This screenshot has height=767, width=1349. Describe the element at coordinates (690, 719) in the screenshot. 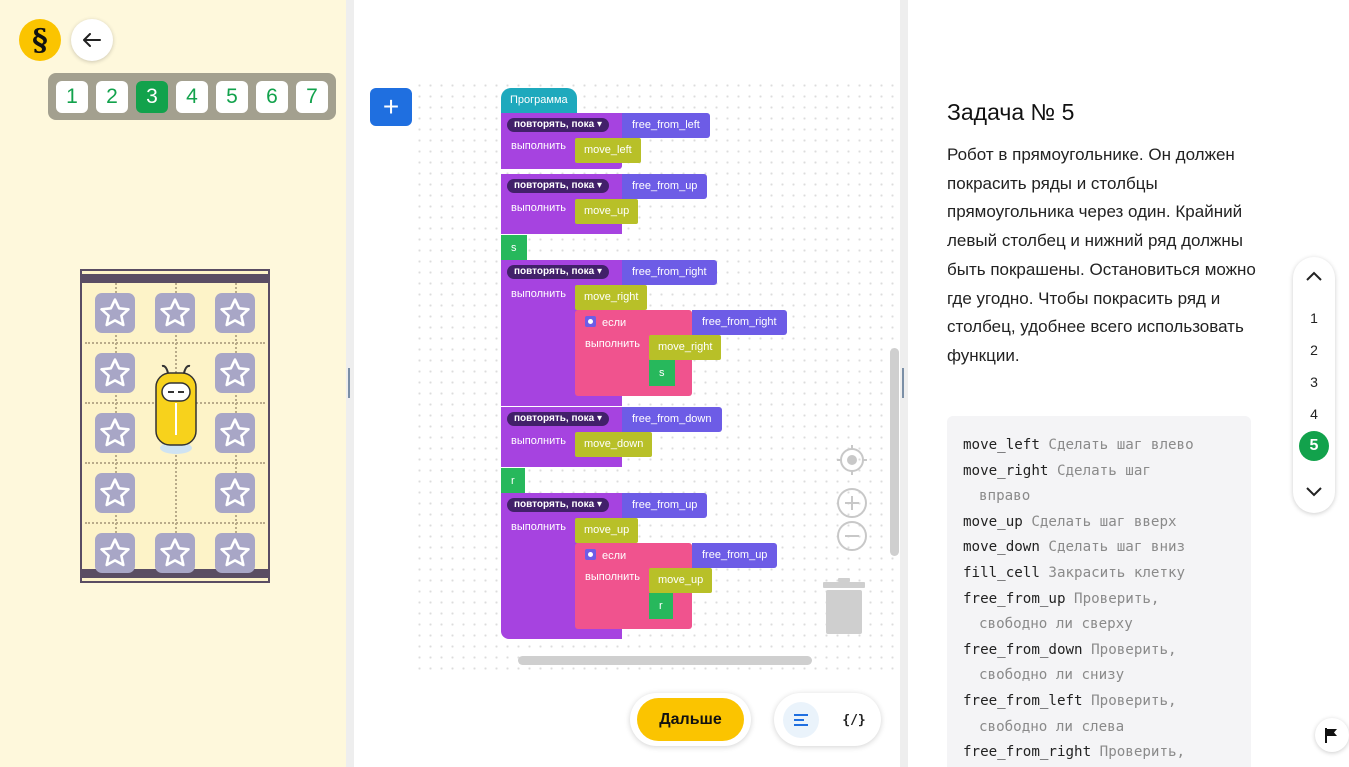

I see `next-button: Дальше` at that location.